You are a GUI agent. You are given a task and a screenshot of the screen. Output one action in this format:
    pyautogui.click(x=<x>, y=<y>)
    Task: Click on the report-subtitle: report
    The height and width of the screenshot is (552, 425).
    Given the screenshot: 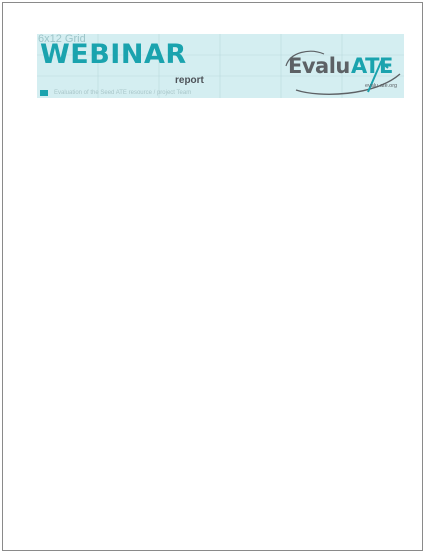 What is the action you would take?
    pyautogui.click(x=189, y=80)
    